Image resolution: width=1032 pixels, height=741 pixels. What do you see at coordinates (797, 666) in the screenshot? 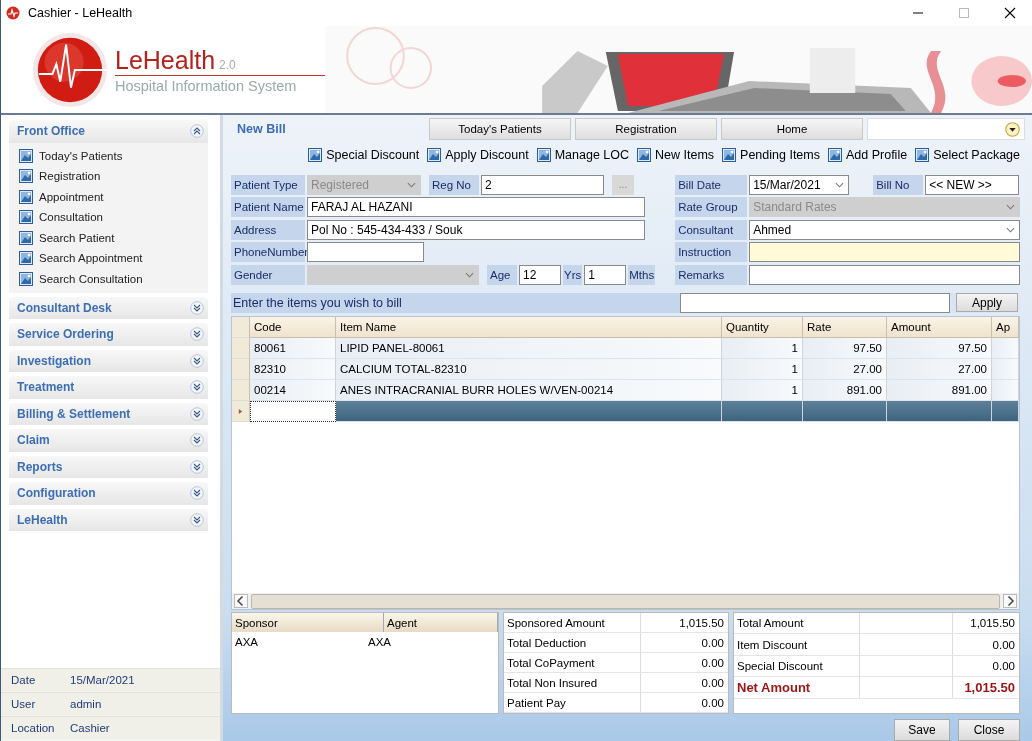
I see `total-label: Special Discount` at bounding box center [797, 666].